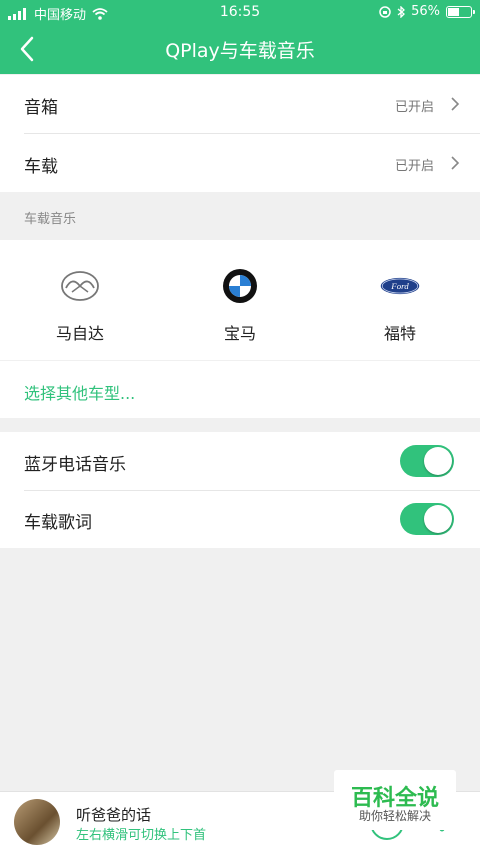 The image size is (480, 854). I want to click on brand-name: 福特, so click(399, 333).